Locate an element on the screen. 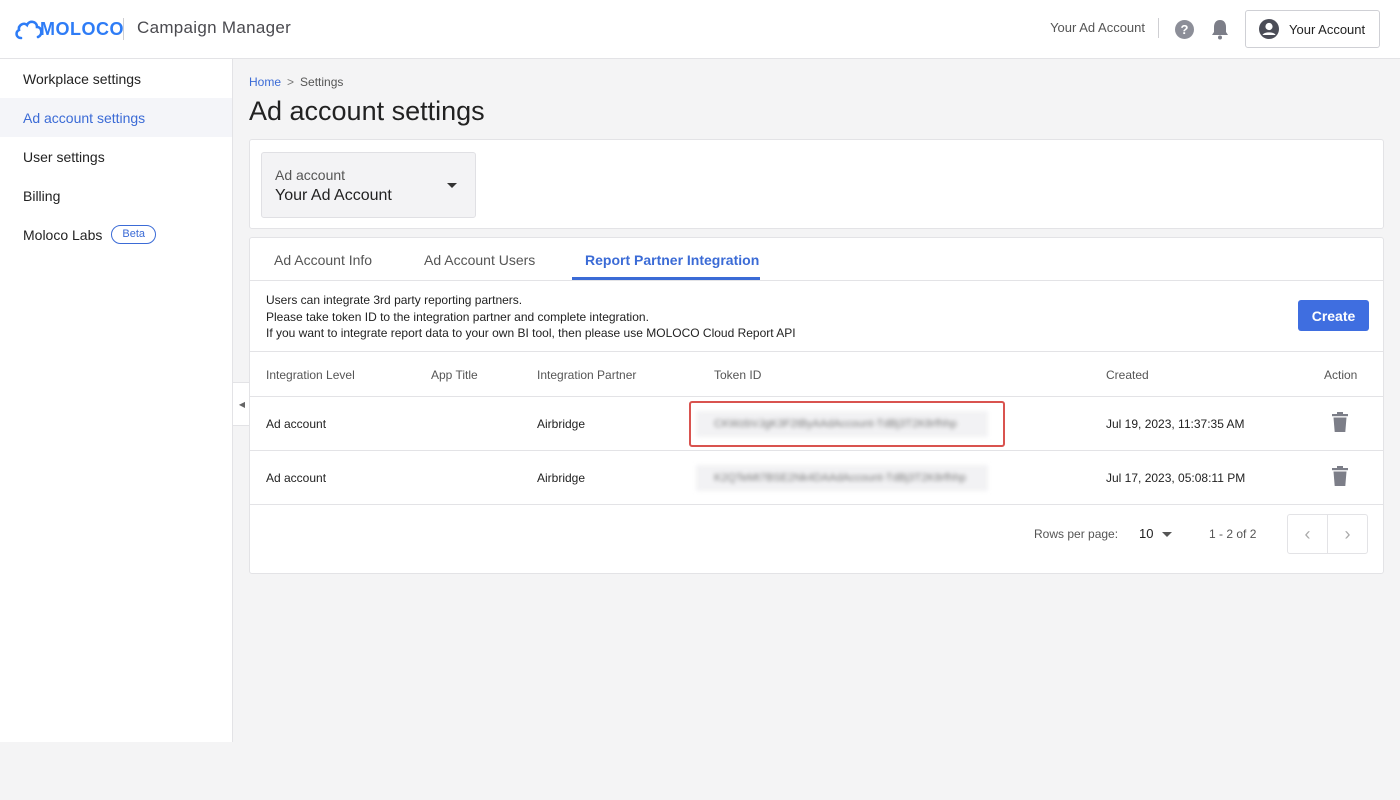  token-highlight-box is located at coordinates (847, 424).